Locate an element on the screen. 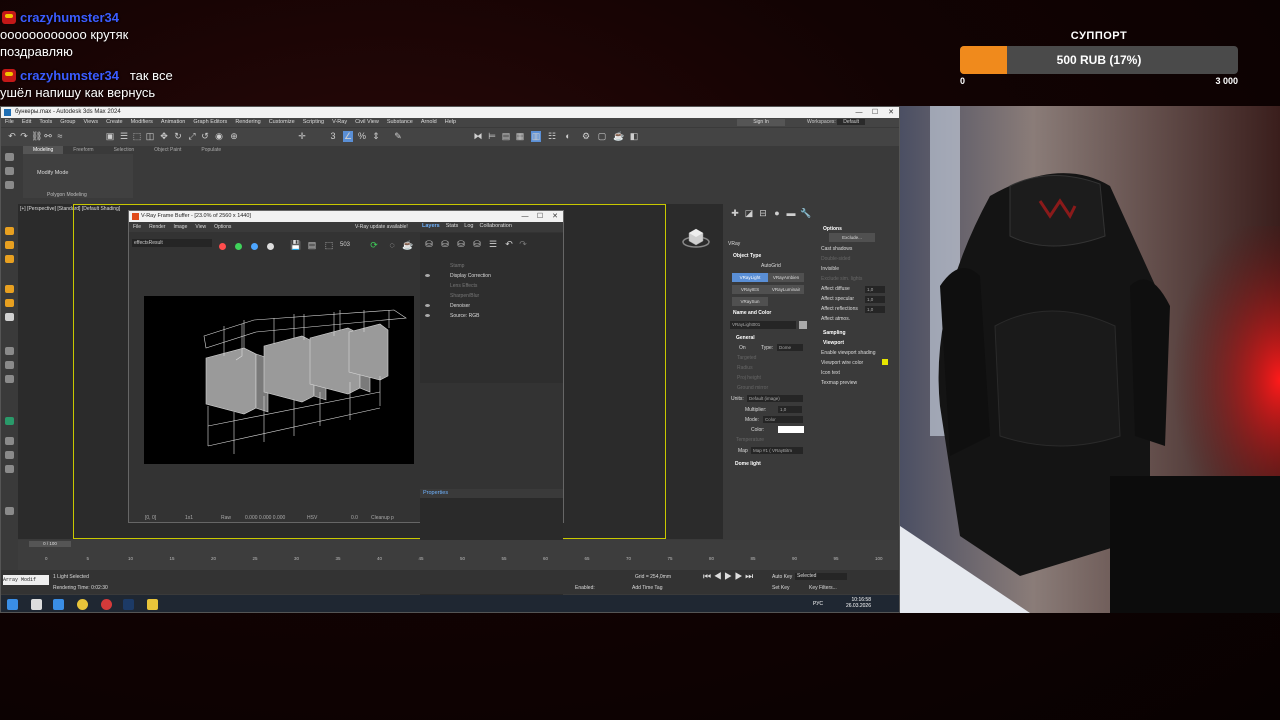 The width and height of the screenshot is (1280, 720). menu-animation: Animation is located at coordinates (173, 122).